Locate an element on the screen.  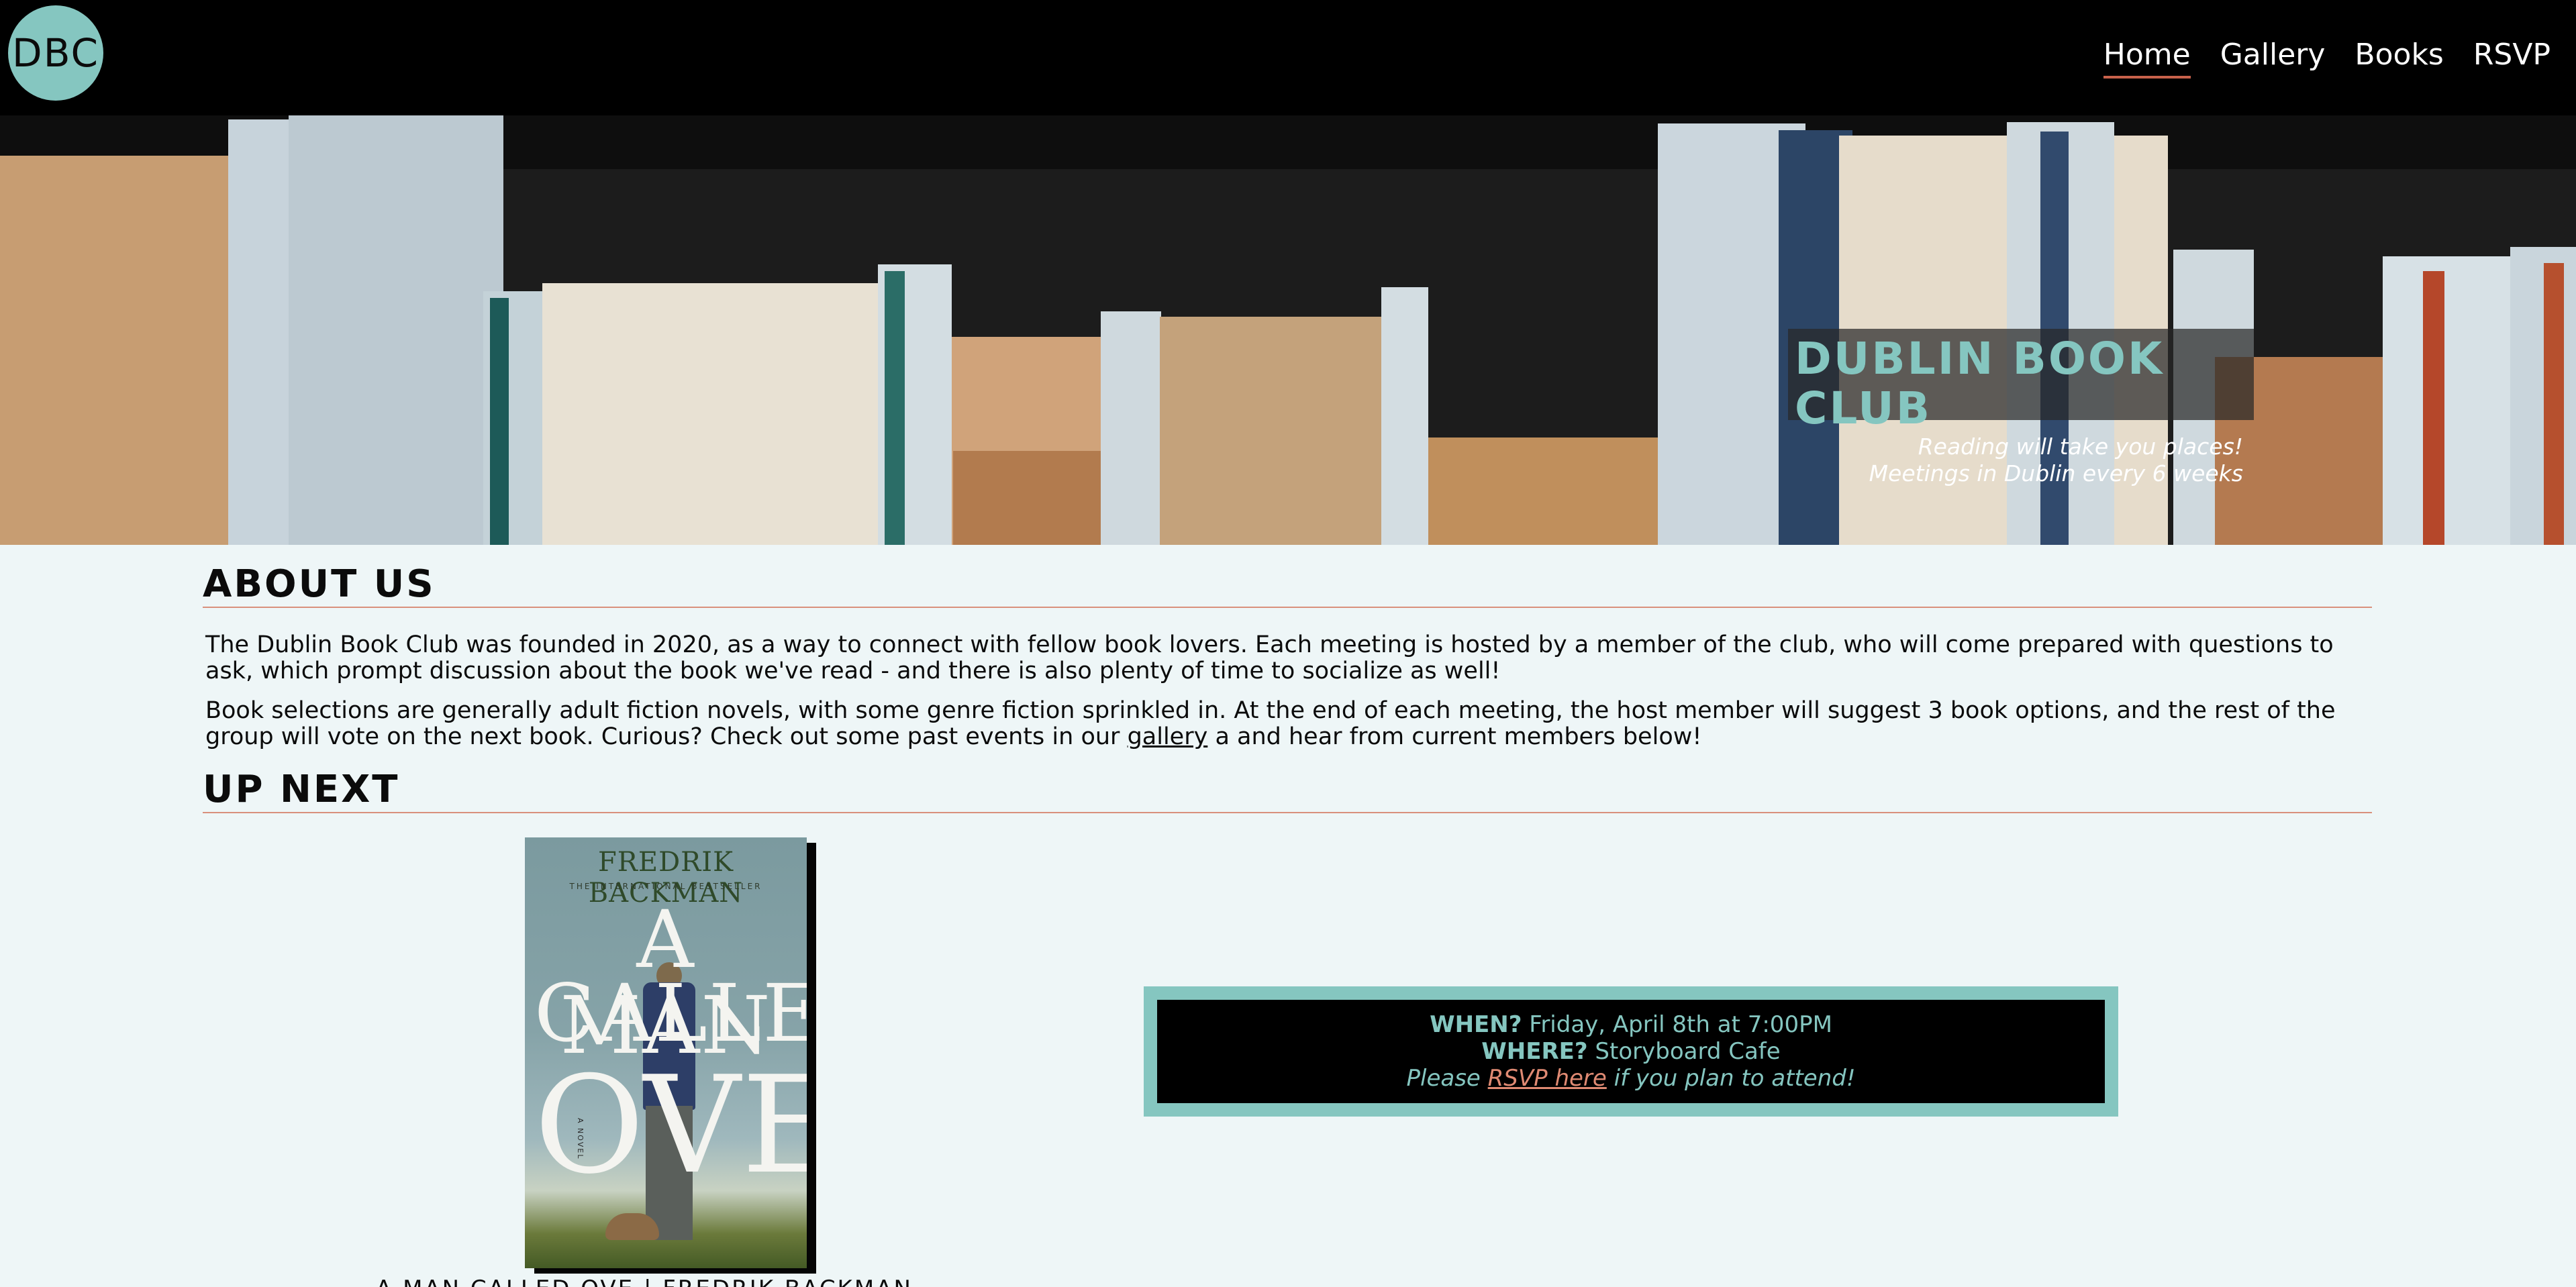
logo: DBC is located at coordinates (55, 53).